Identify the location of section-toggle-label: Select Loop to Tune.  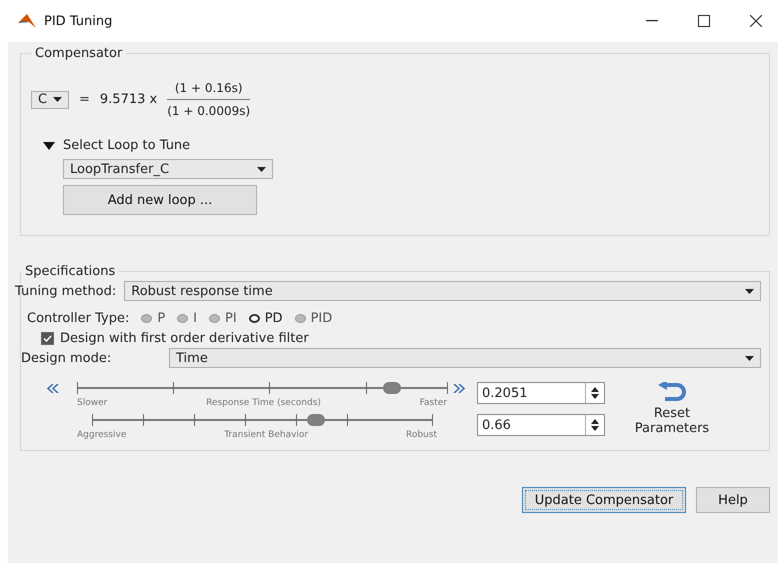
(126, 145).